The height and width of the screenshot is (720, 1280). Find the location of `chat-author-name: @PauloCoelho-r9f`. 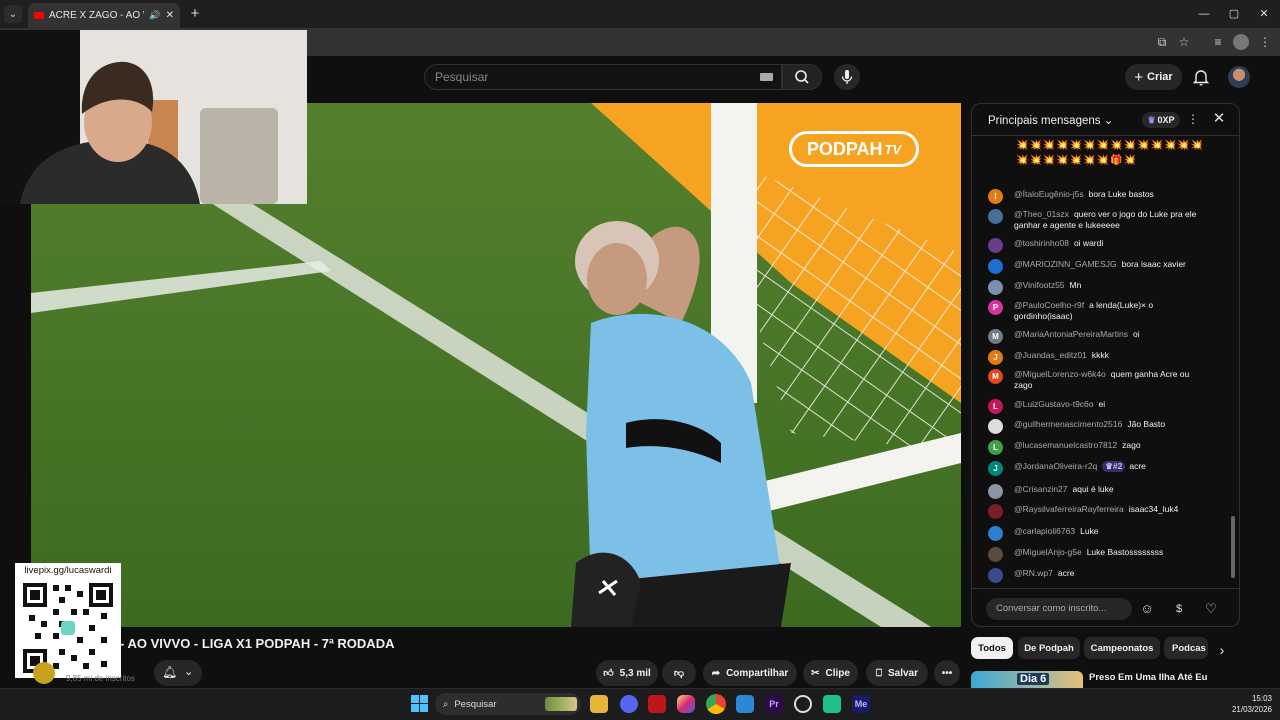

chat-author-name: @PauloCoelho-r9f is located at coordinates (1049, 305).